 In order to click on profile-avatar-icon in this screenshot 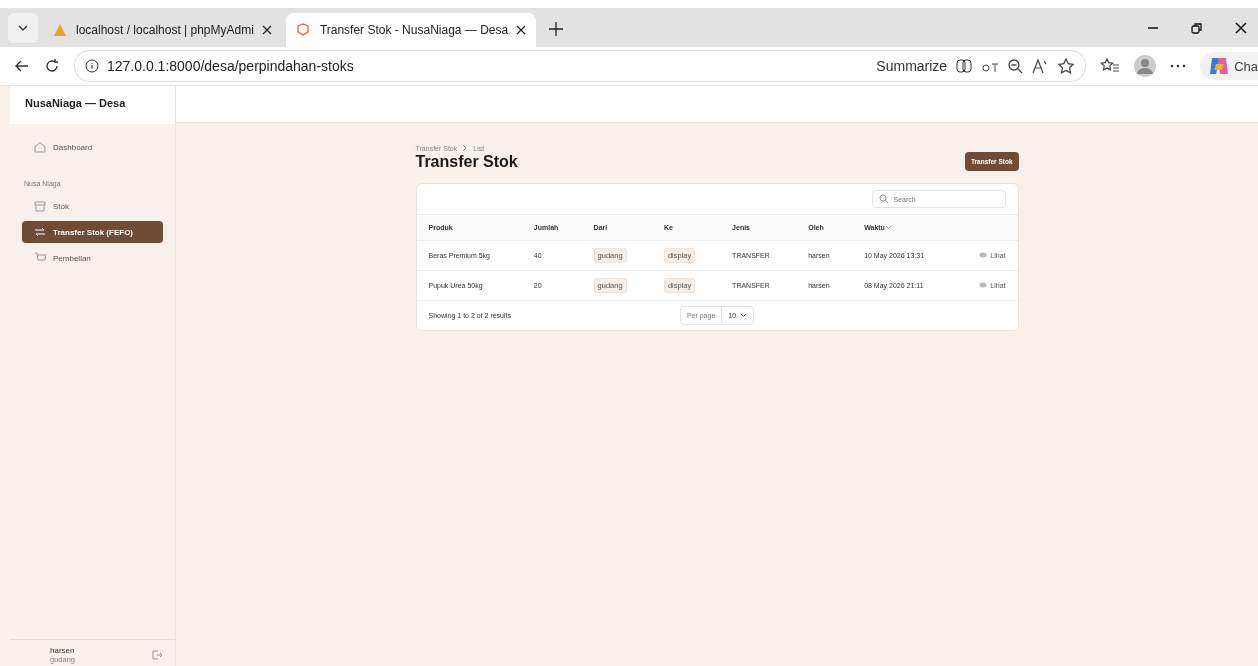, I will do `click(1145, 66)`.